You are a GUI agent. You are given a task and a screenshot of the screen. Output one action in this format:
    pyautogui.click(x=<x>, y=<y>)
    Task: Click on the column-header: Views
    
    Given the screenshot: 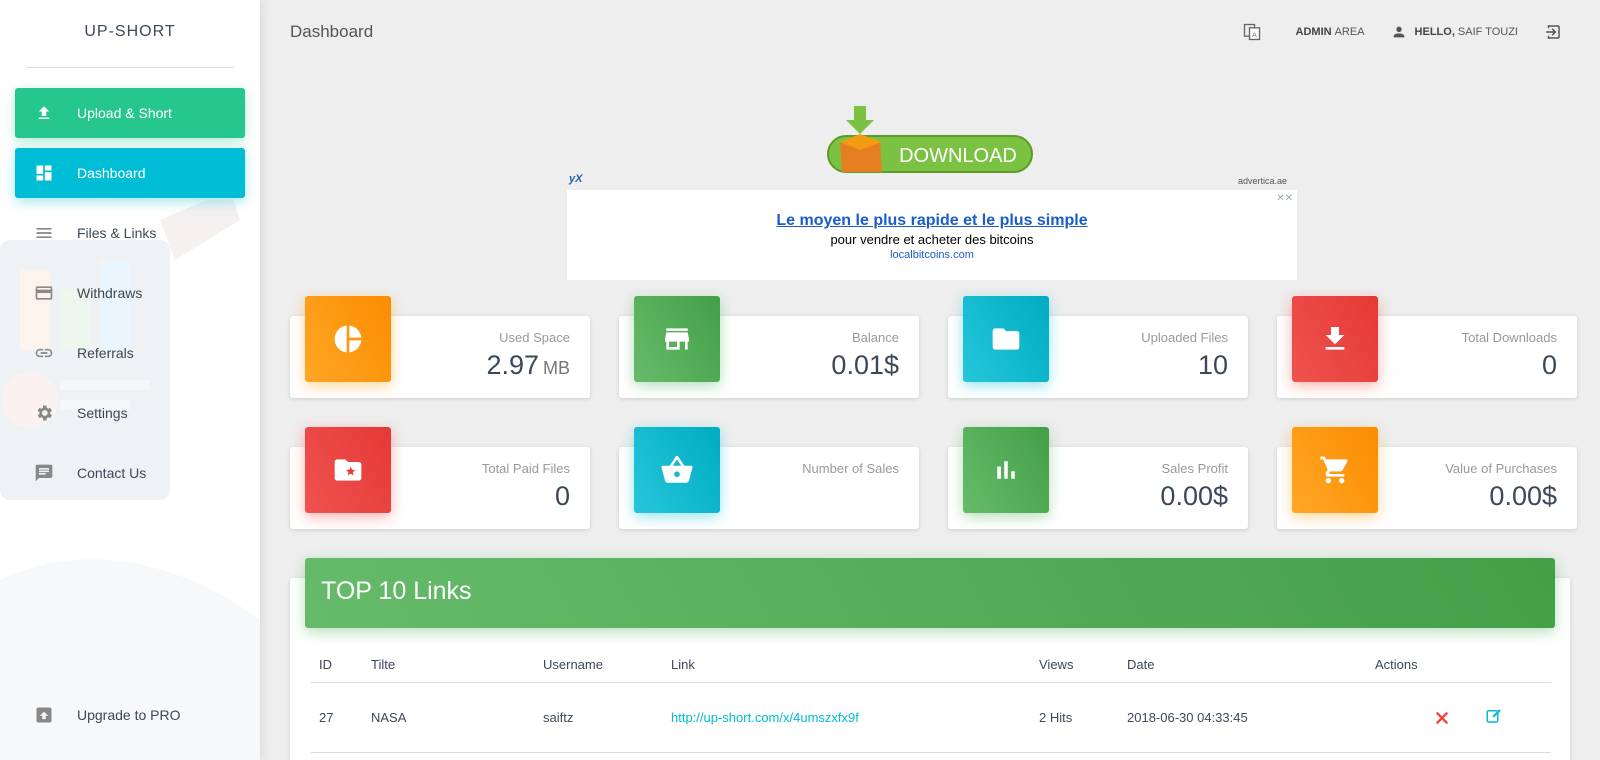 What is the action you would take?
    pyautogui.click(x=1075, y=665)
    